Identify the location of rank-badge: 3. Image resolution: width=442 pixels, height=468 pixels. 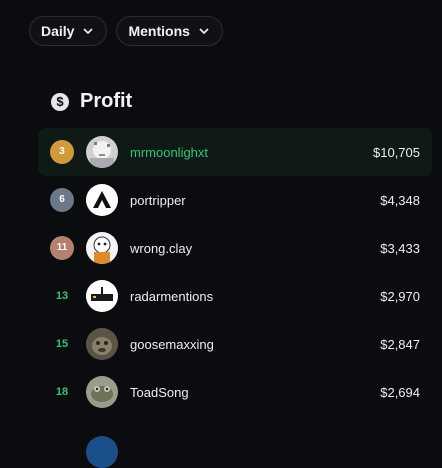
(62, 152).